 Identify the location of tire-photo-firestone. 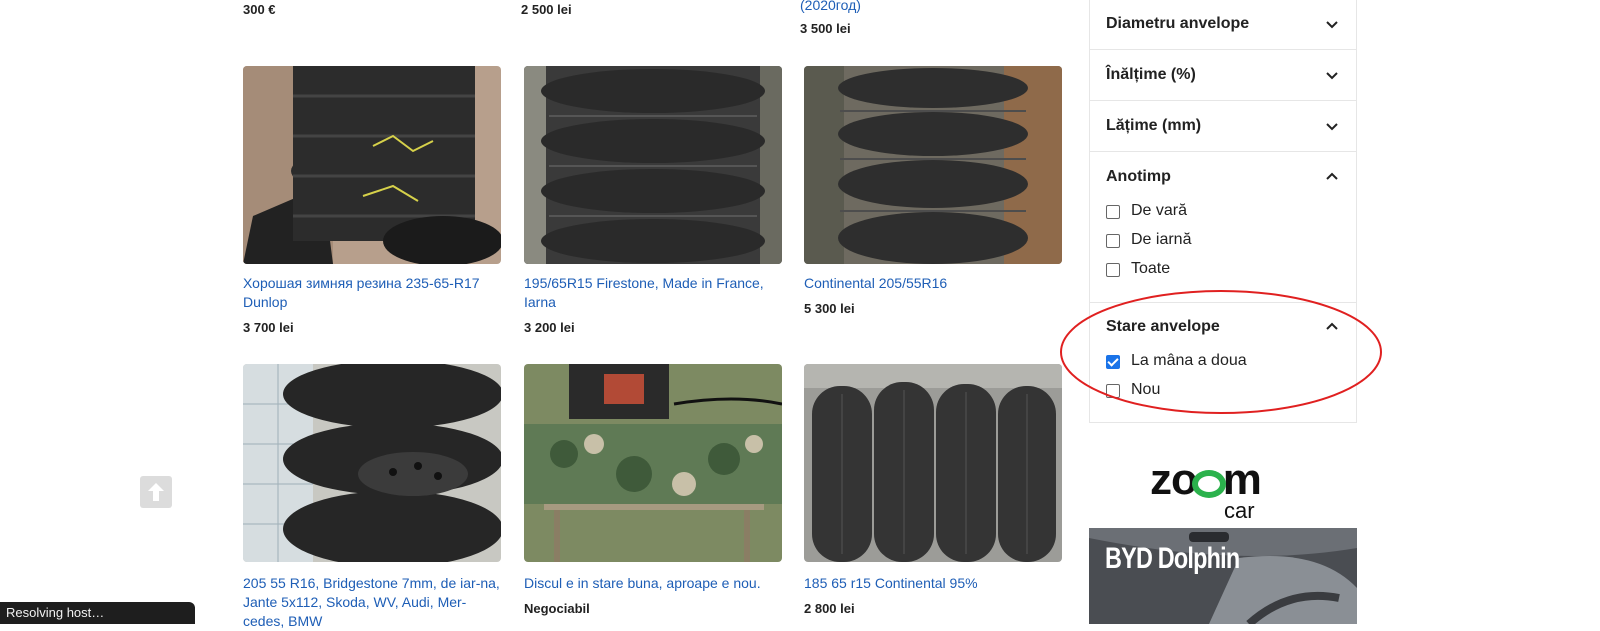
(653, 165).